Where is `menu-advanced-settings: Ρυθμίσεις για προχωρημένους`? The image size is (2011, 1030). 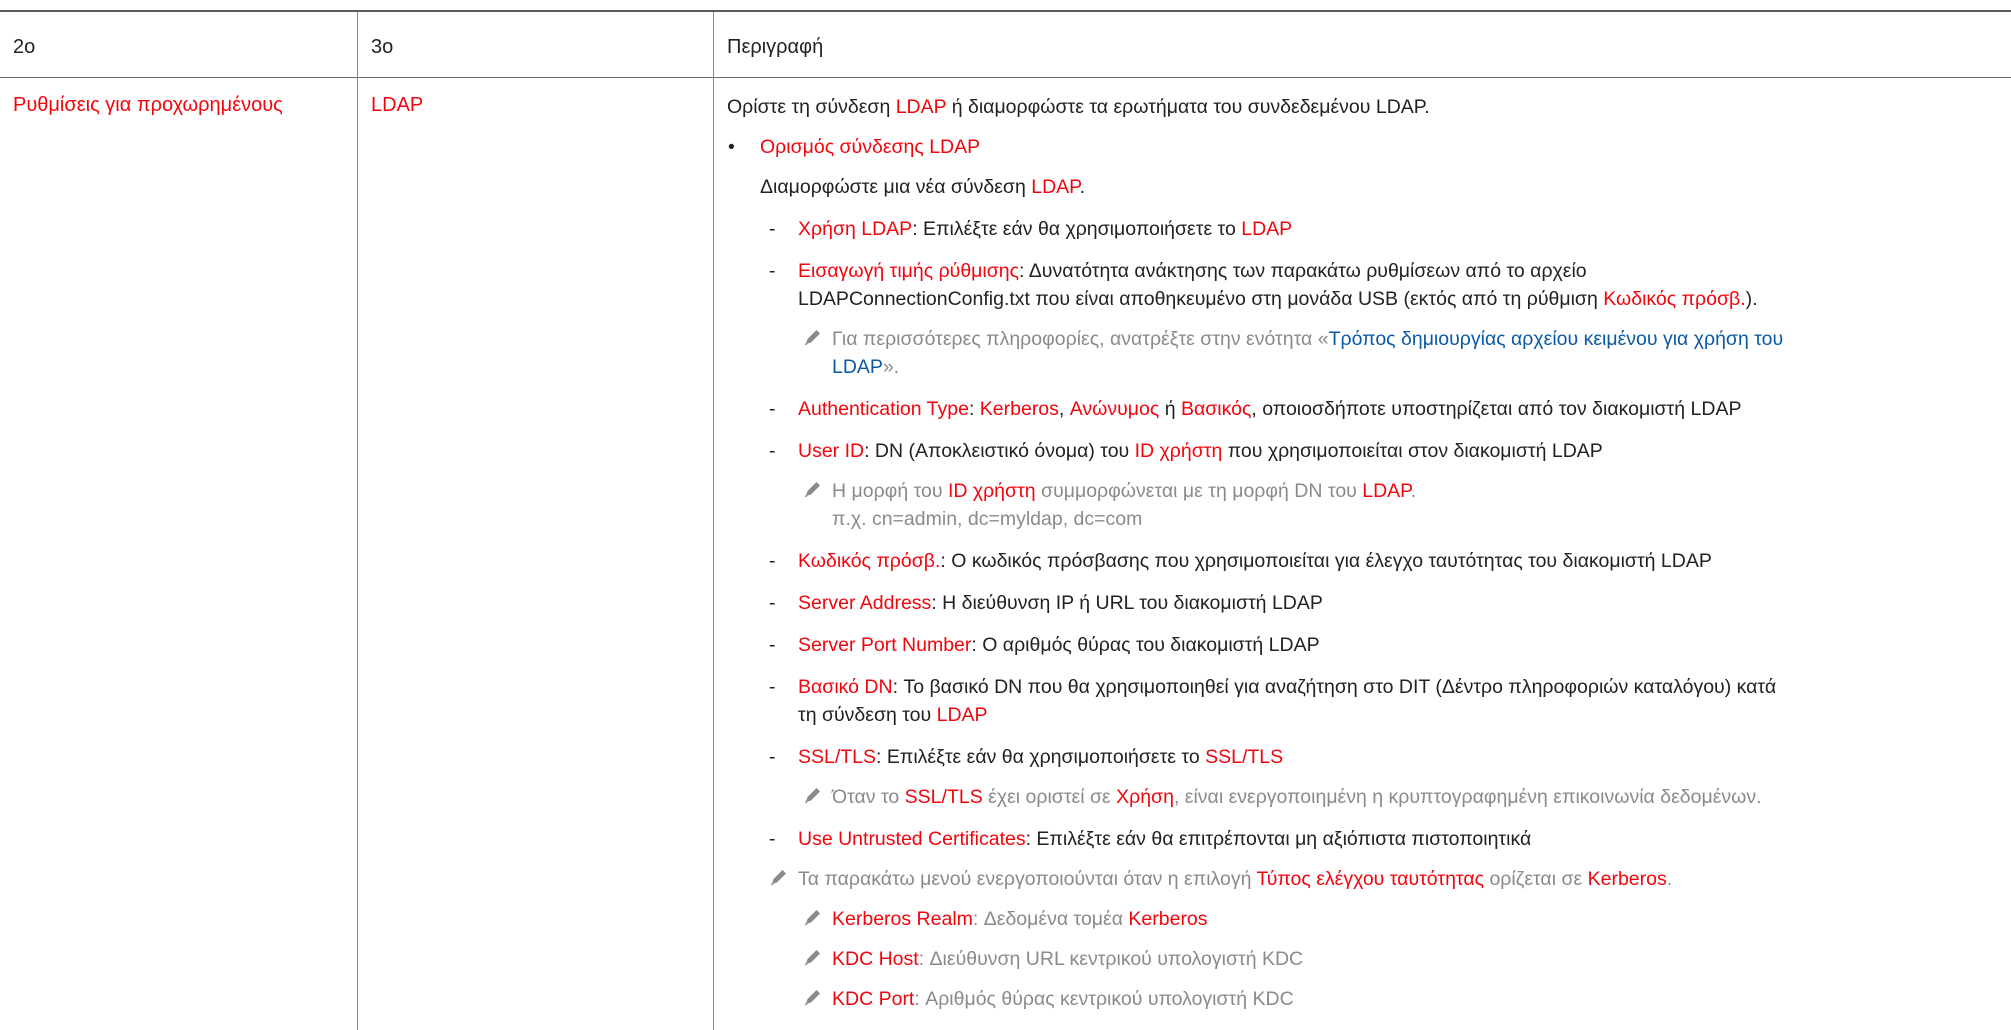 menu-advanced-settings: Ρυθμίσεις για προχωρημένους is located at coordinates (148, 105).